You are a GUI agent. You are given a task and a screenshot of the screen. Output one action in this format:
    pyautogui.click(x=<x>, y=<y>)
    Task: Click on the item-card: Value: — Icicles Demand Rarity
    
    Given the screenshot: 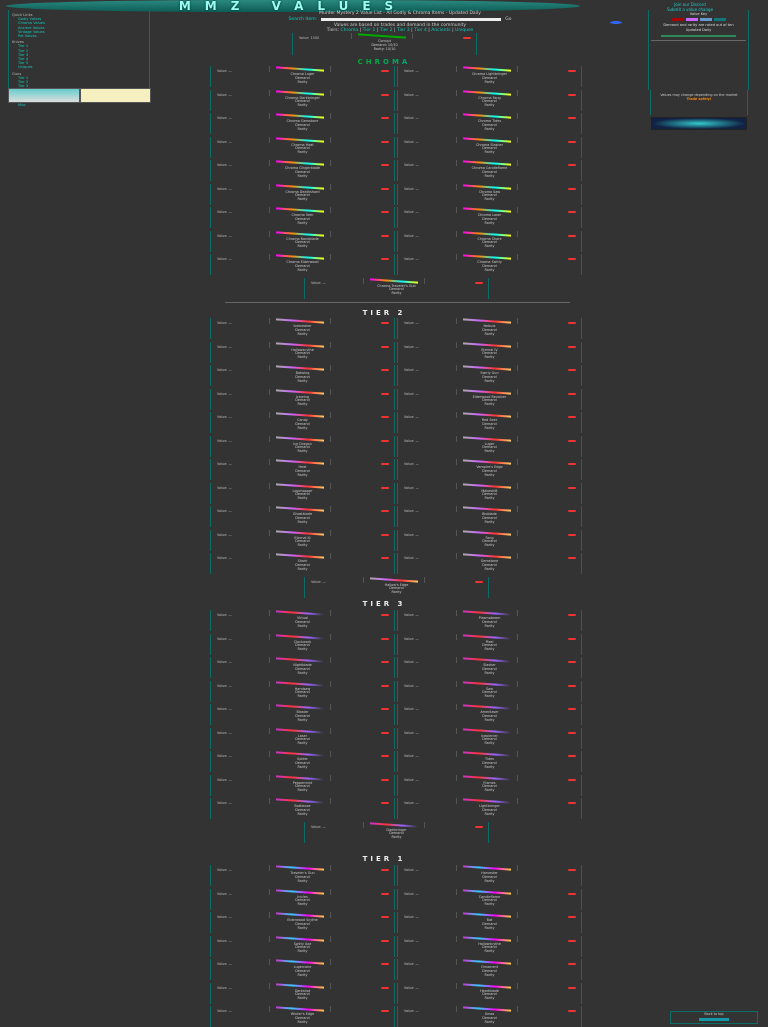 What is the action you would take?
    pyautogui.click(x=302, y=899)
    